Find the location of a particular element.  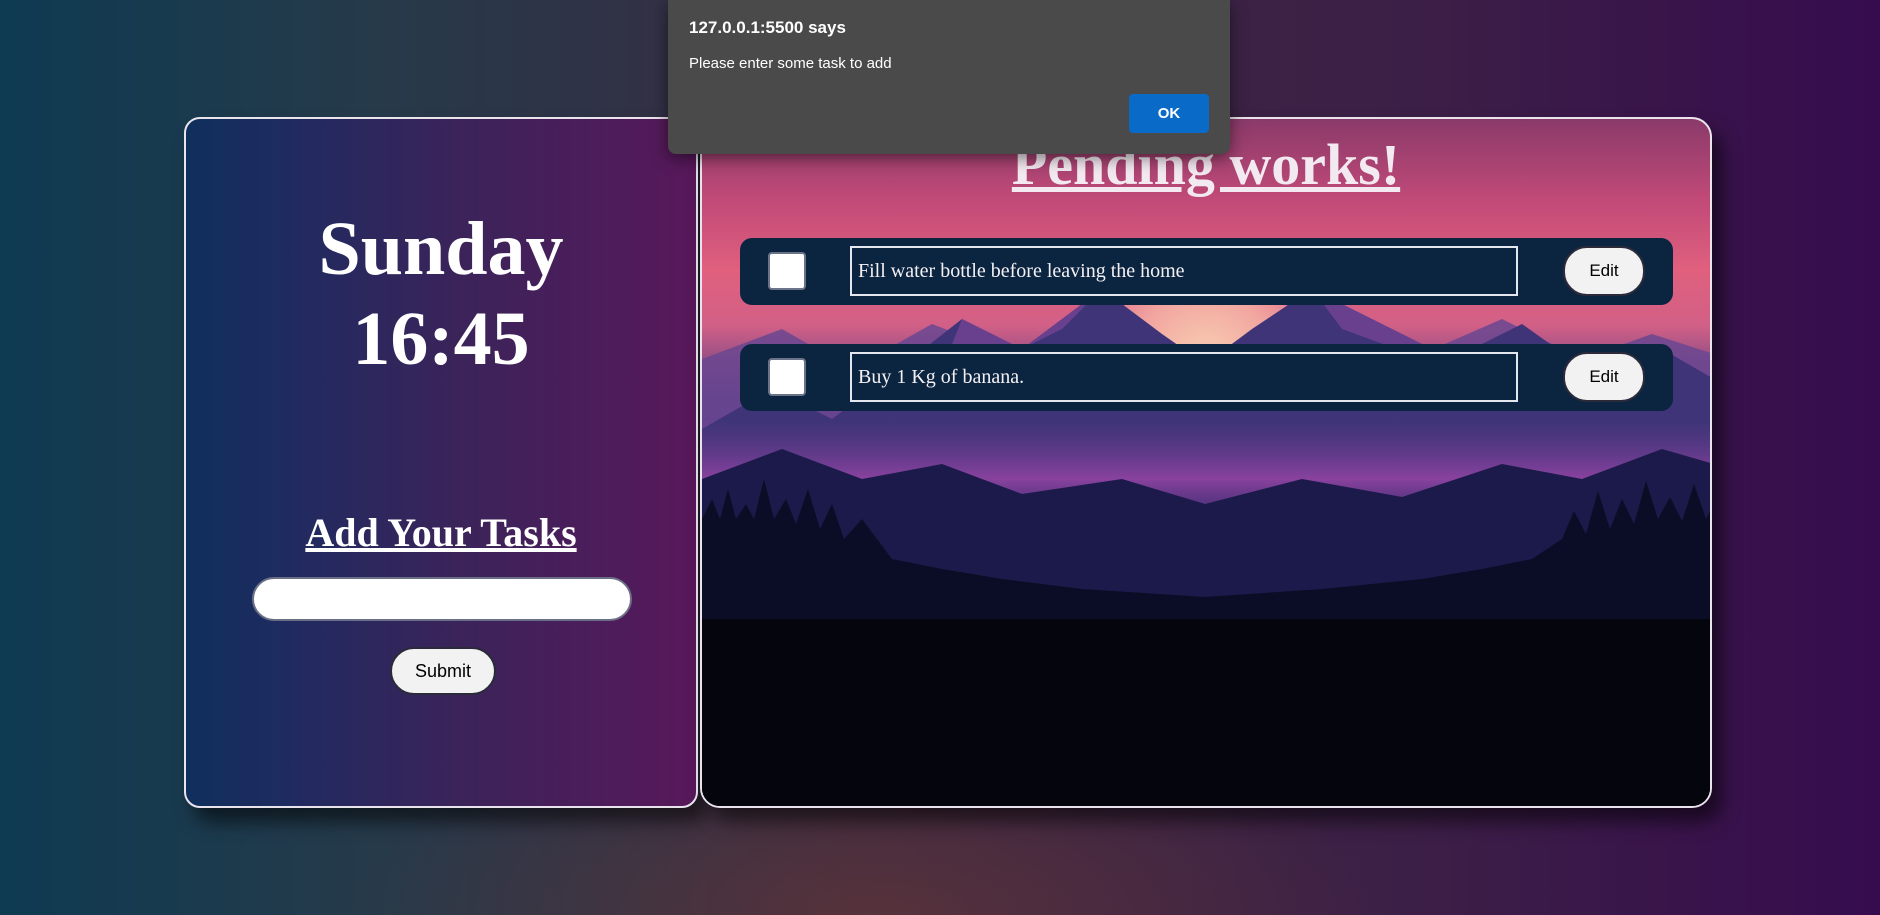

alert-message: Please enter some task to add is located at coordinates (790, 63).